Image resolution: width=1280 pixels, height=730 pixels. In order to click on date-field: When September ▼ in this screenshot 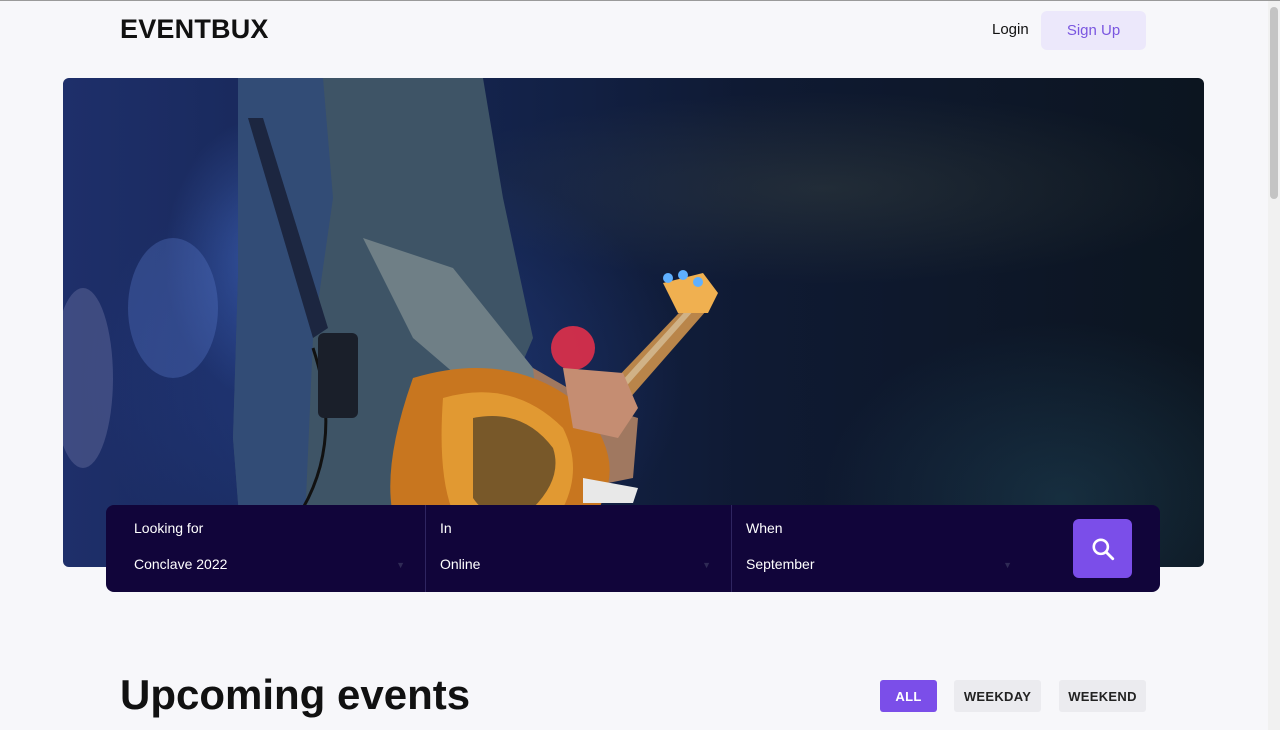, I will do `click(882, 548)`.